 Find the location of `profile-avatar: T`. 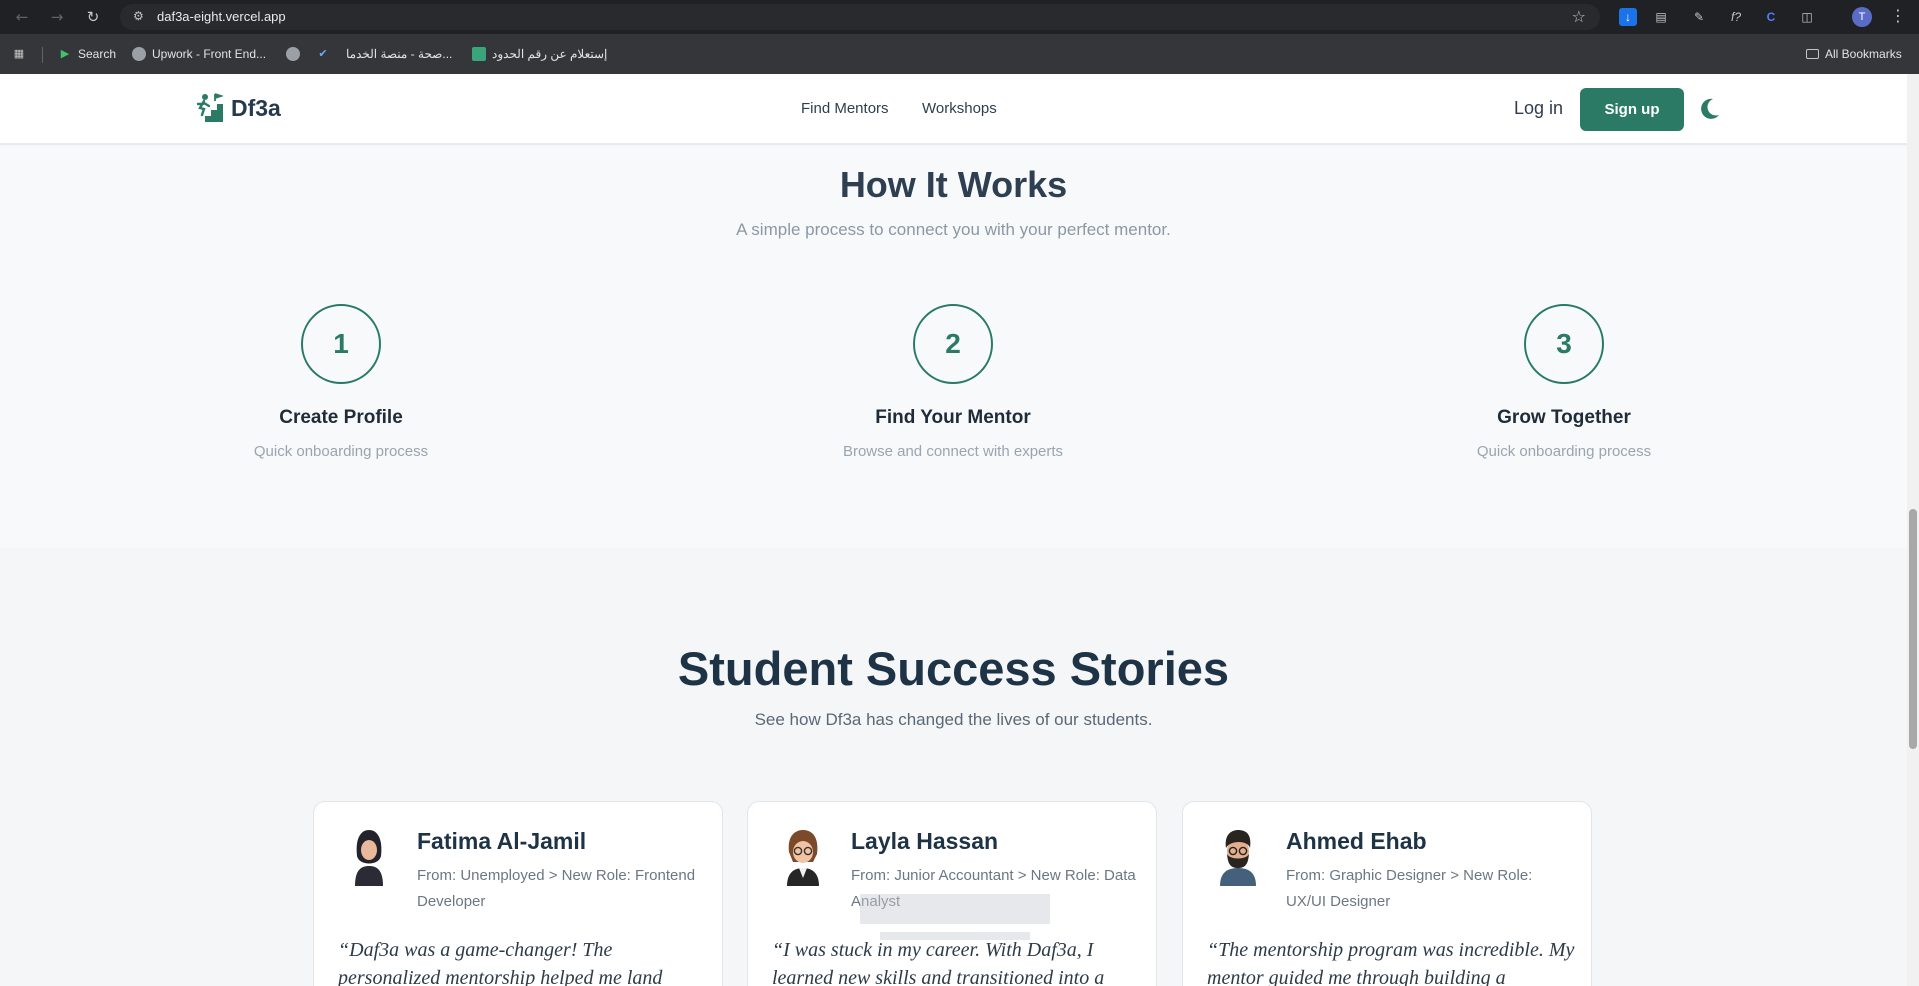

profile-avatar: T is located at coordinates (1862, 17).